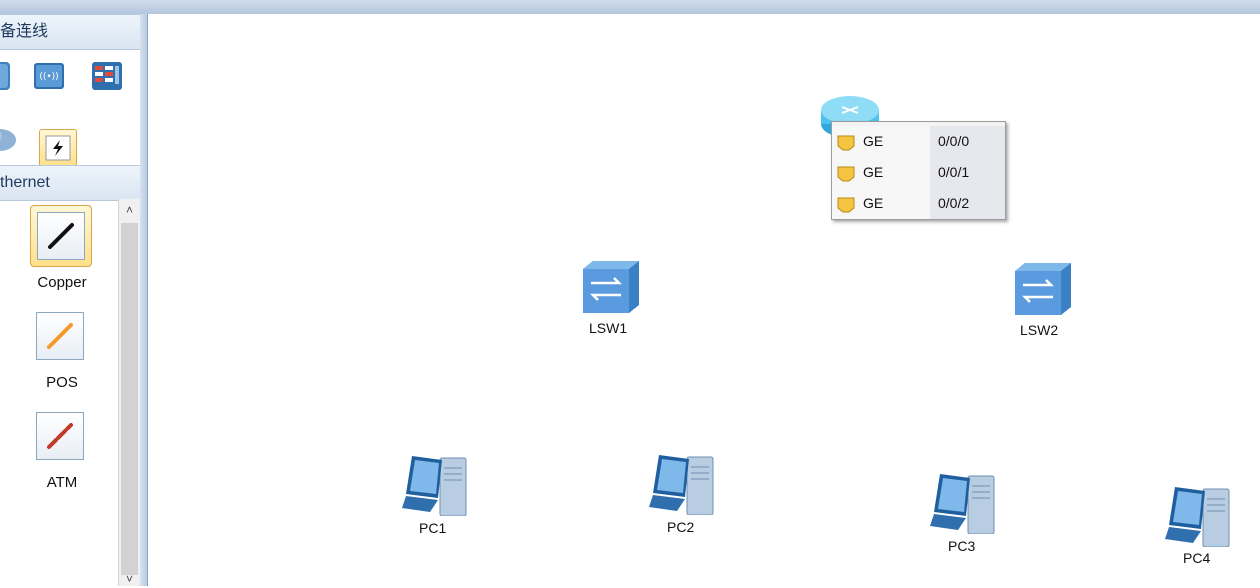 Image resolution: width=1260 pixels, height=588 pixels. I want to click on atm-cable-icon, so click(60, 436).